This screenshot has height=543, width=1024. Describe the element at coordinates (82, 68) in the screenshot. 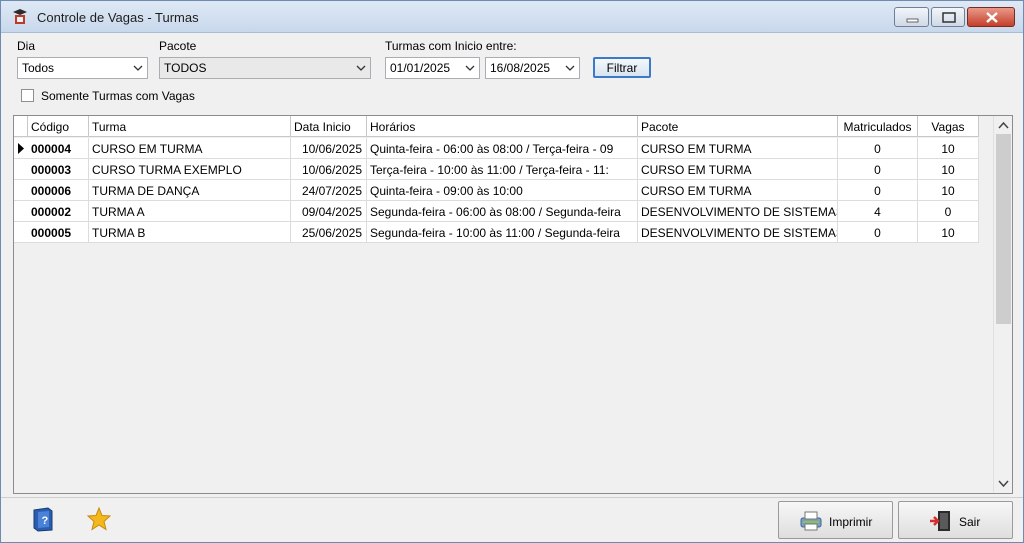

I see `dia-select: Todos` at that location.